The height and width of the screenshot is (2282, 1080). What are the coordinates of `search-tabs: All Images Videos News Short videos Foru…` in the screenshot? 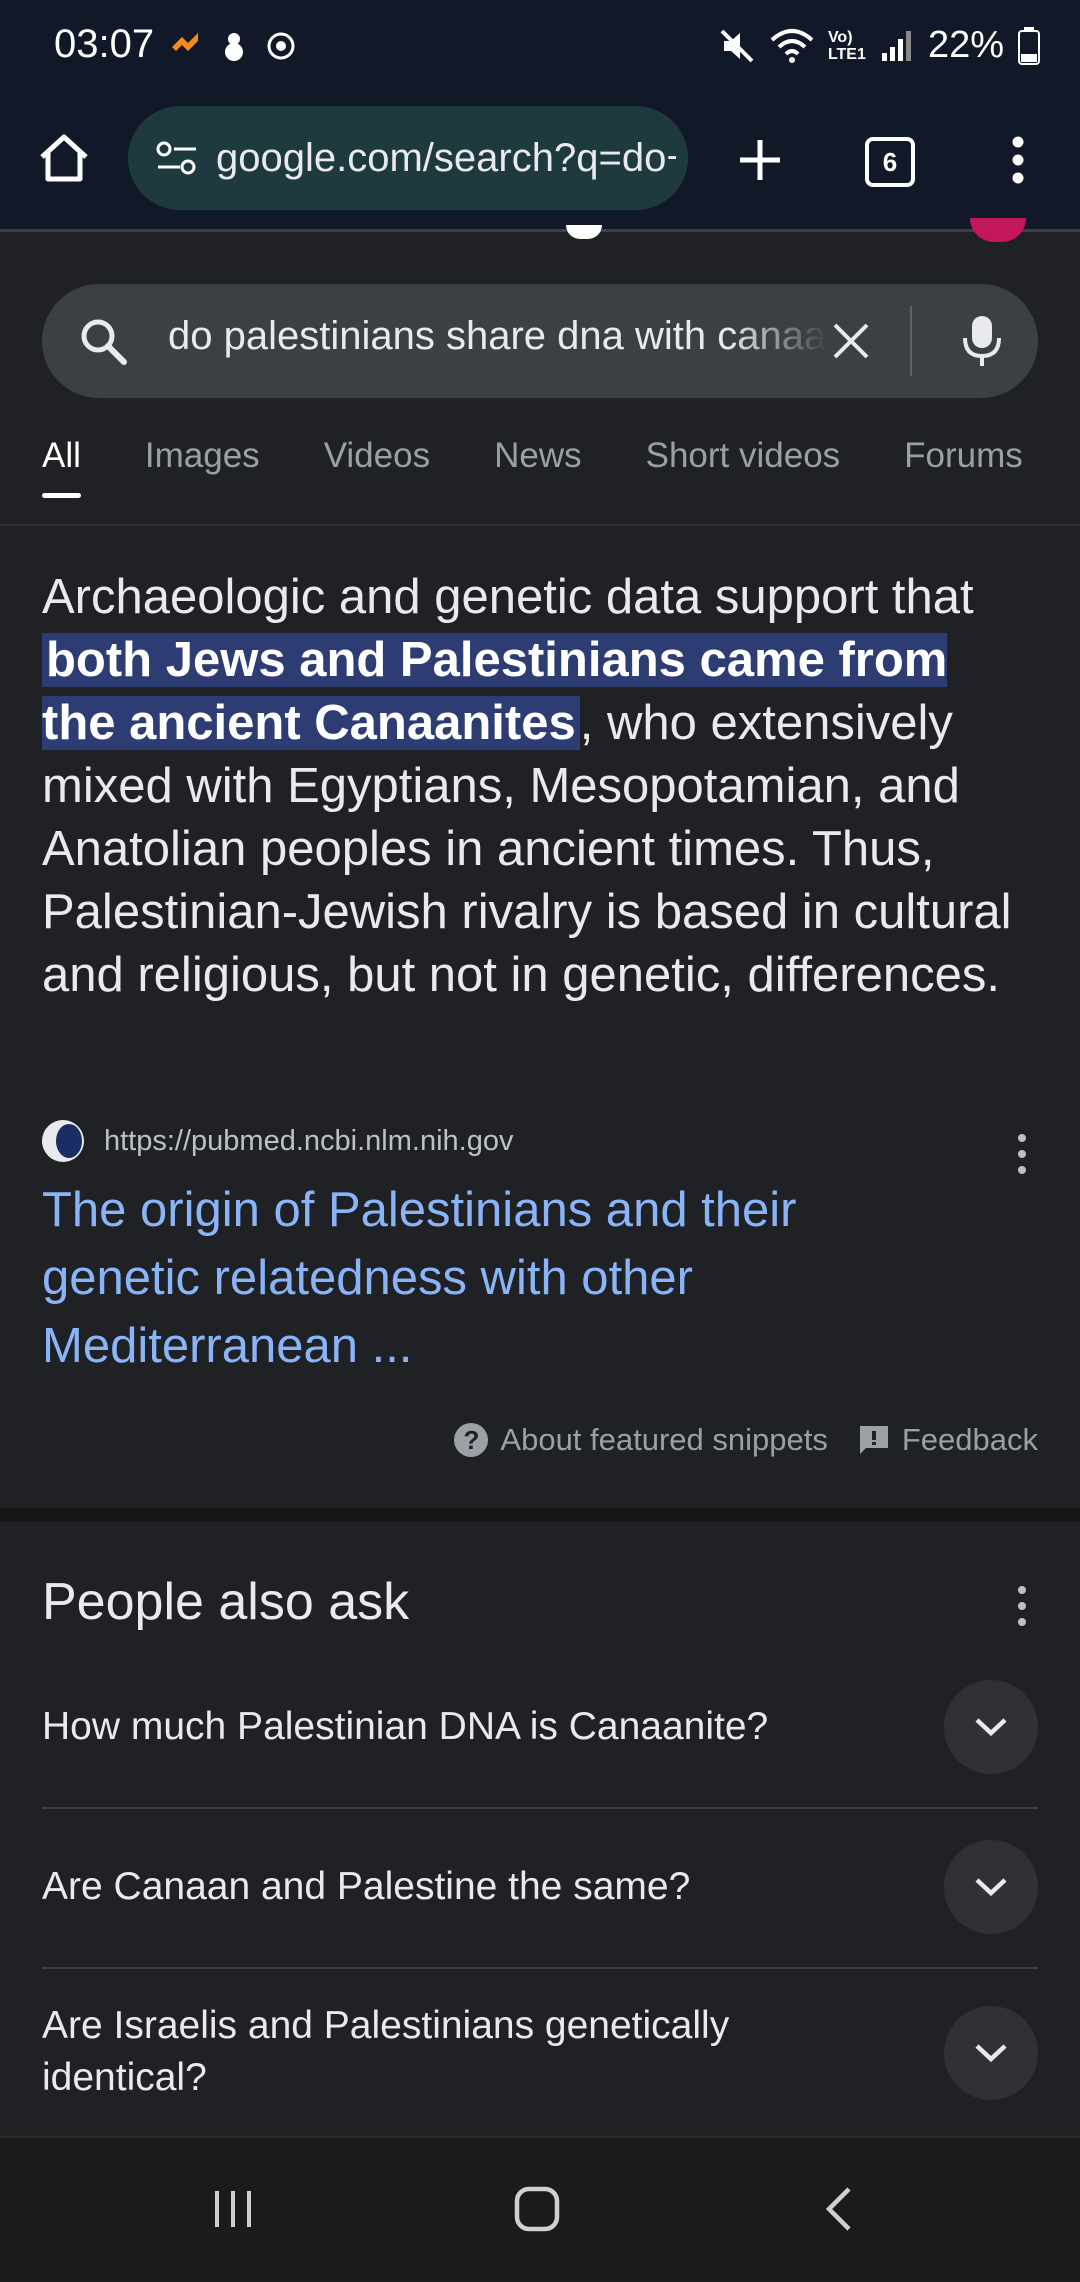 It's located at (532, 467).